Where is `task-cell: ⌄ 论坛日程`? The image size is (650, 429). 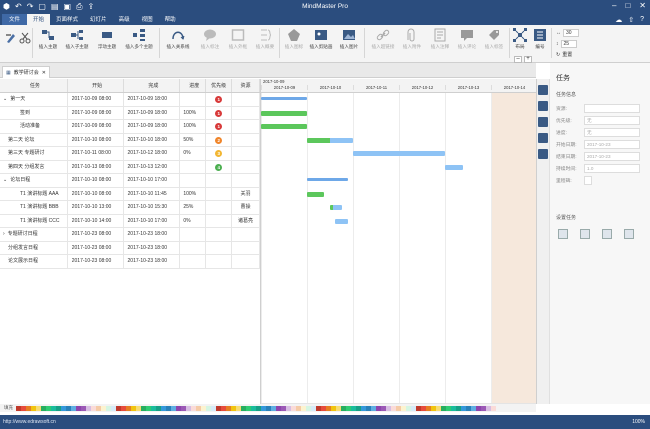 task-cell: ⌄ 论坛日程 is located at coordinates (34, 180).